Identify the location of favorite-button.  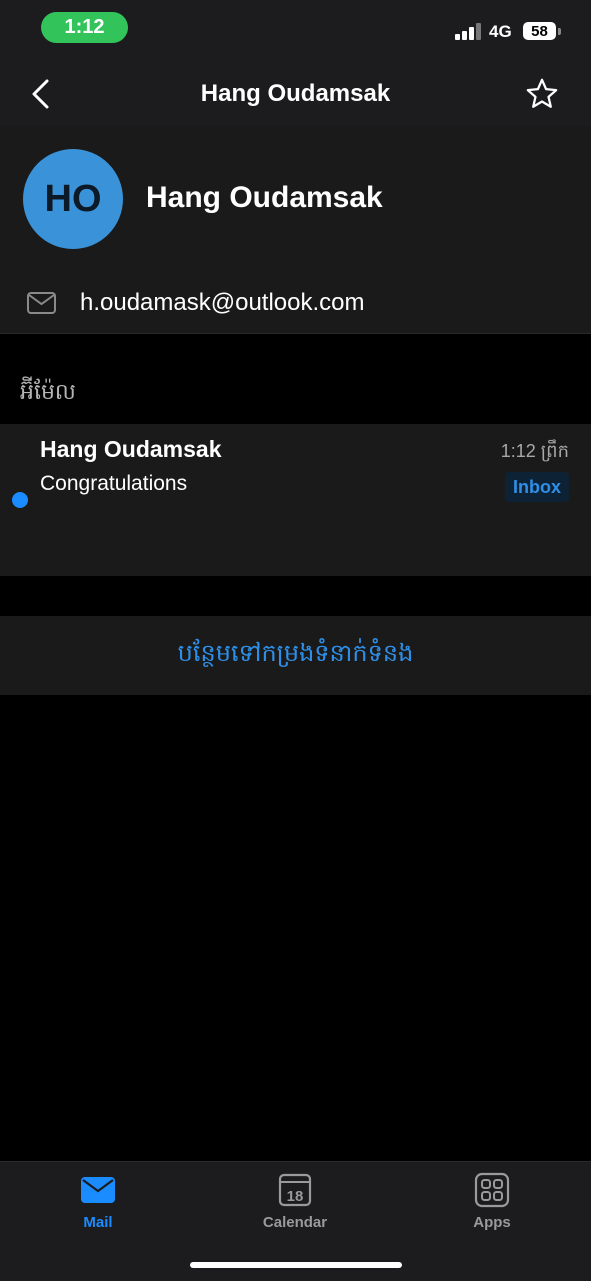
(542, 94).